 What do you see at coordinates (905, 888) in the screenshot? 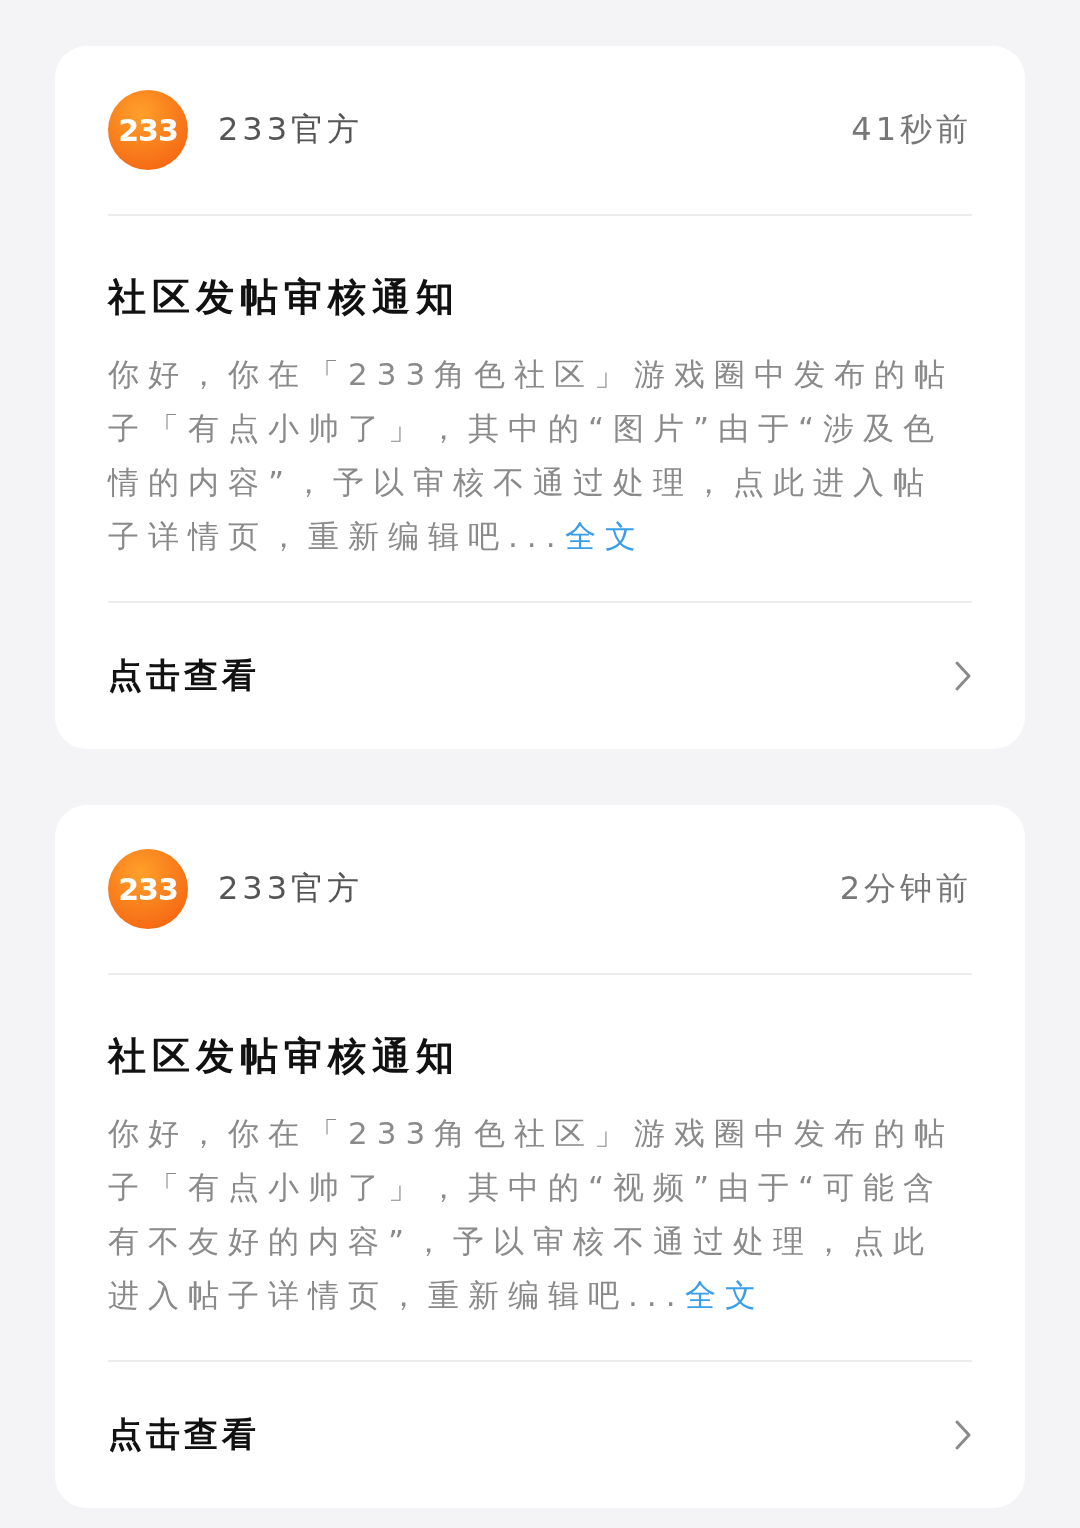
I see `timestamp: 2分钟前` at bounding box center [905, 888].